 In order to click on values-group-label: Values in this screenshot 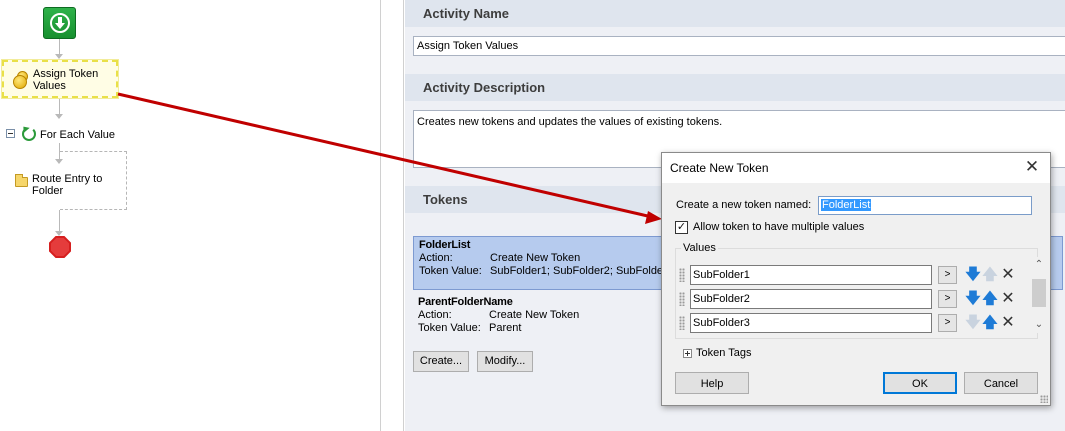, I will do `click(699, 248)`.